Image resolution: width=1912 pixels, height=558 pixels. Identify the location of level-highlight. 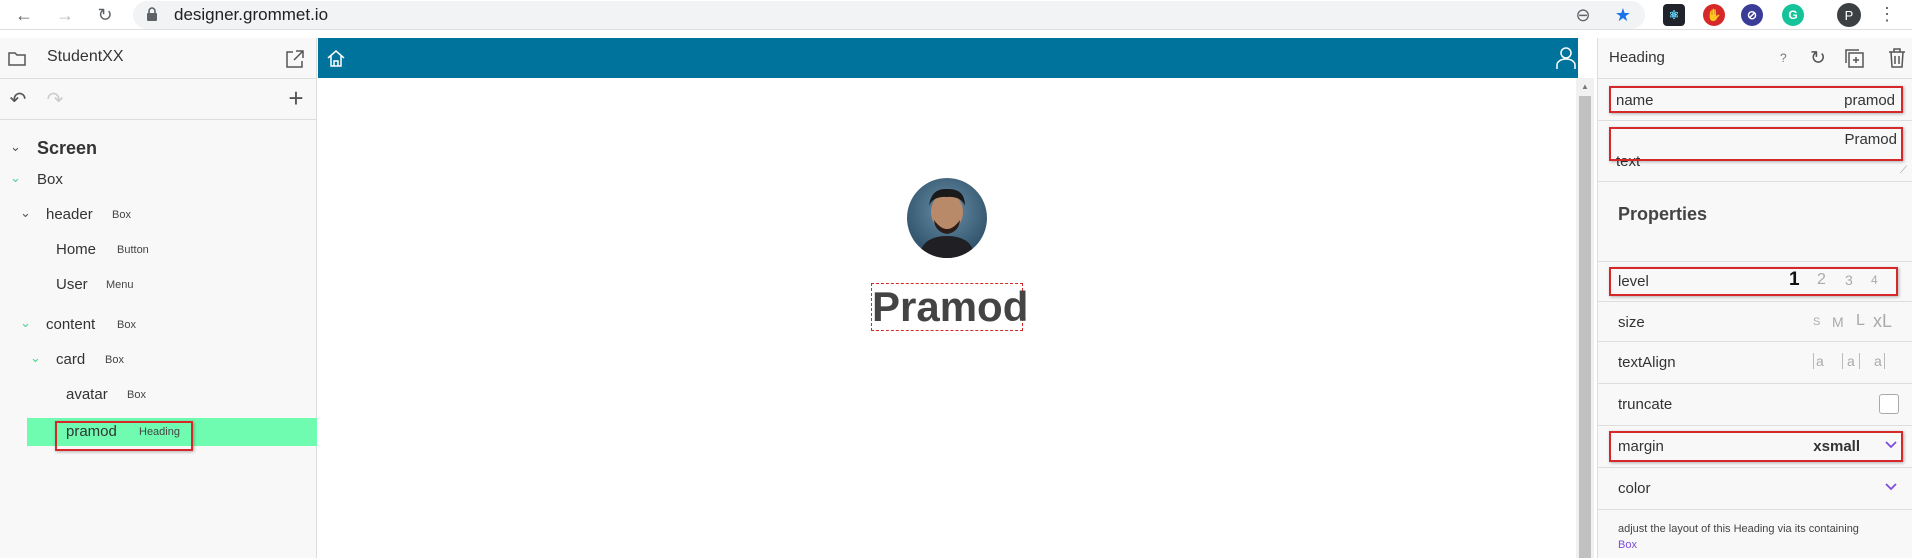
(1753, 281).